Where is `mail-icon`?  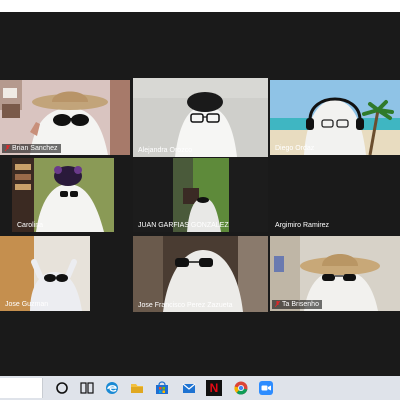 mail-icon is located at coordinates (189, 388).